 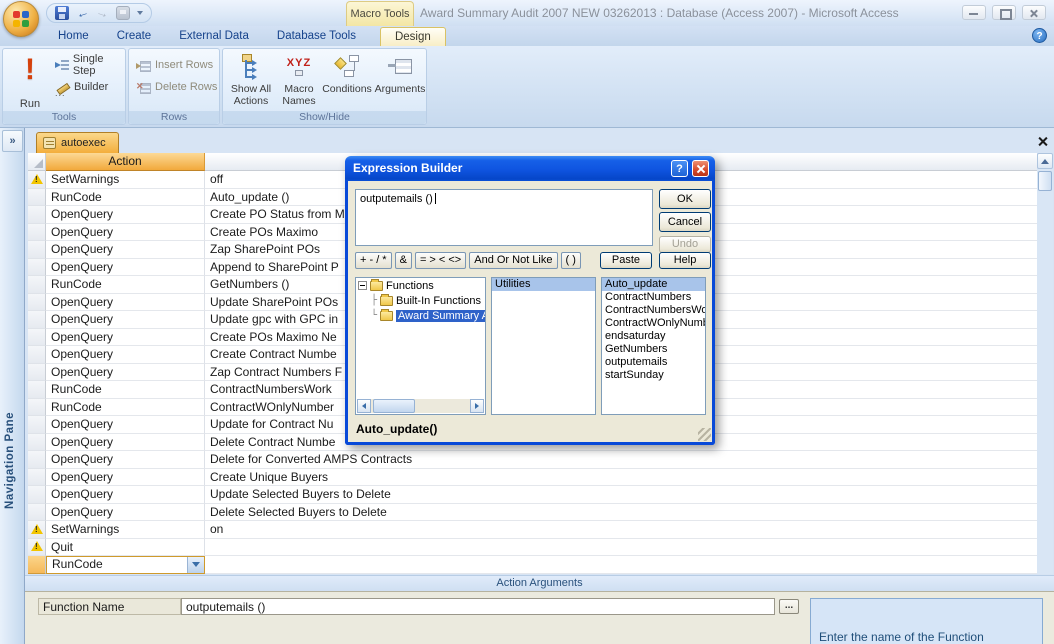 I want to click on function-name-label: Function Name, so click(x=109, y=606).